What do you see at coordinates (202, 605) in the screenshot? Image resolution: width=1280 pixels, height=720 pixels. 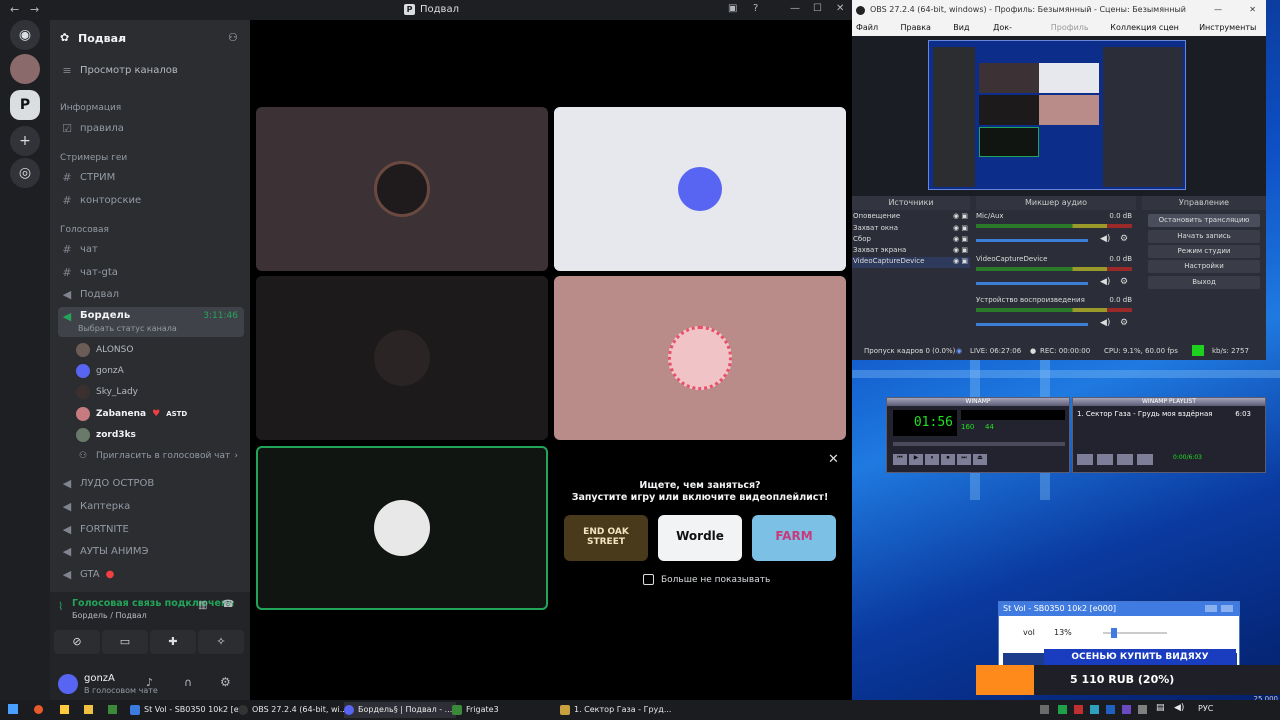 I see `noise-suppression-icon: ▥` at bounding box center [202, 605].